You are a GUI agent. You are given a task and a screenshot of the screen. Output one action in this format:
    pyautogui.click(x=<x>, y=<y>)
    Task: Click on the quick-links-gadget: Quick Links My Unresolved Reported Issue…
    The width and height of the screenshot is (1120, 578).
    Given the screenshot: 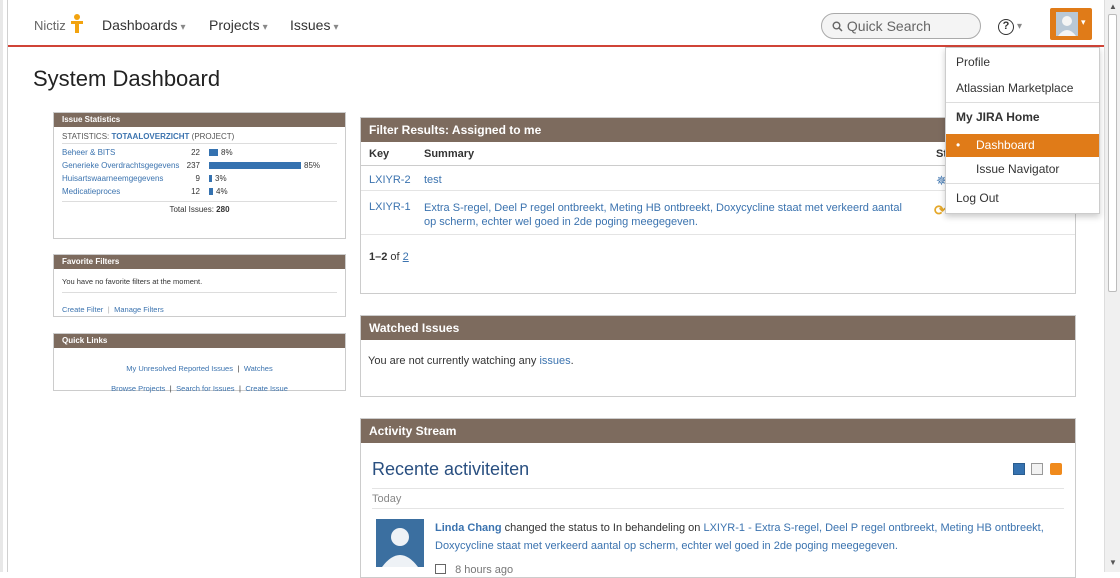 What is the action you would take?
    pyautogui.click(x=199, y=363)
    